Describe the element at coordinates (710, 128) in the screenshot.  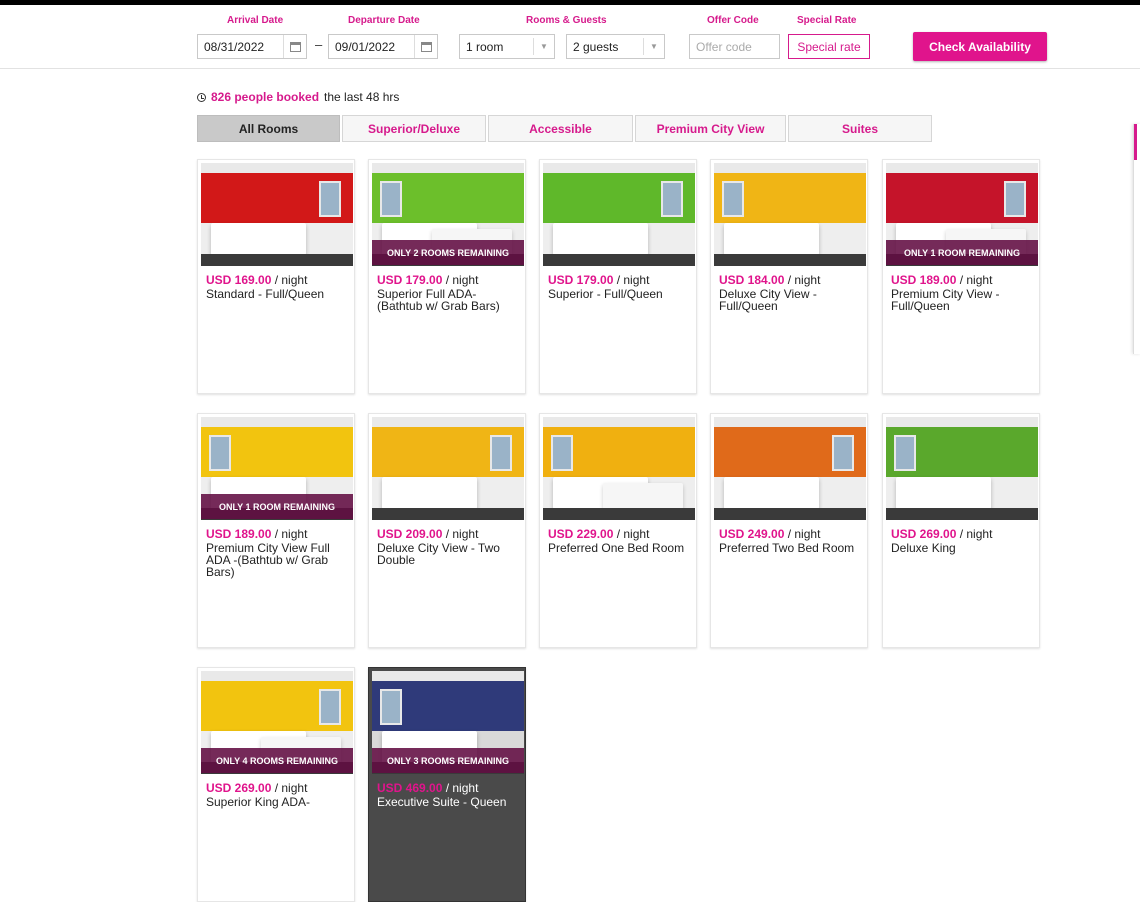
I see `tab-premium-city-view: Premium City View` at that location.